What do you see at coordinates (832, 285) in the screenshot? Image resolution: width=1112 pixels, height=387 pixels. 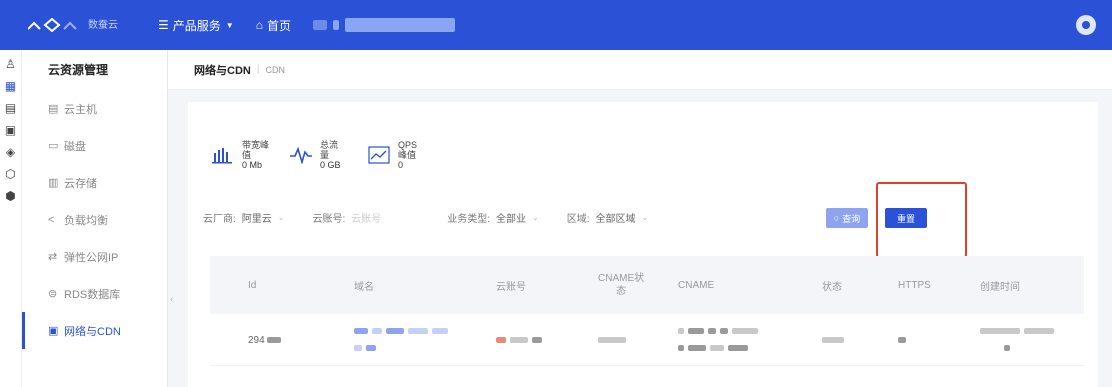 I see `column-header: 状态` at bounding box center [832, 285].